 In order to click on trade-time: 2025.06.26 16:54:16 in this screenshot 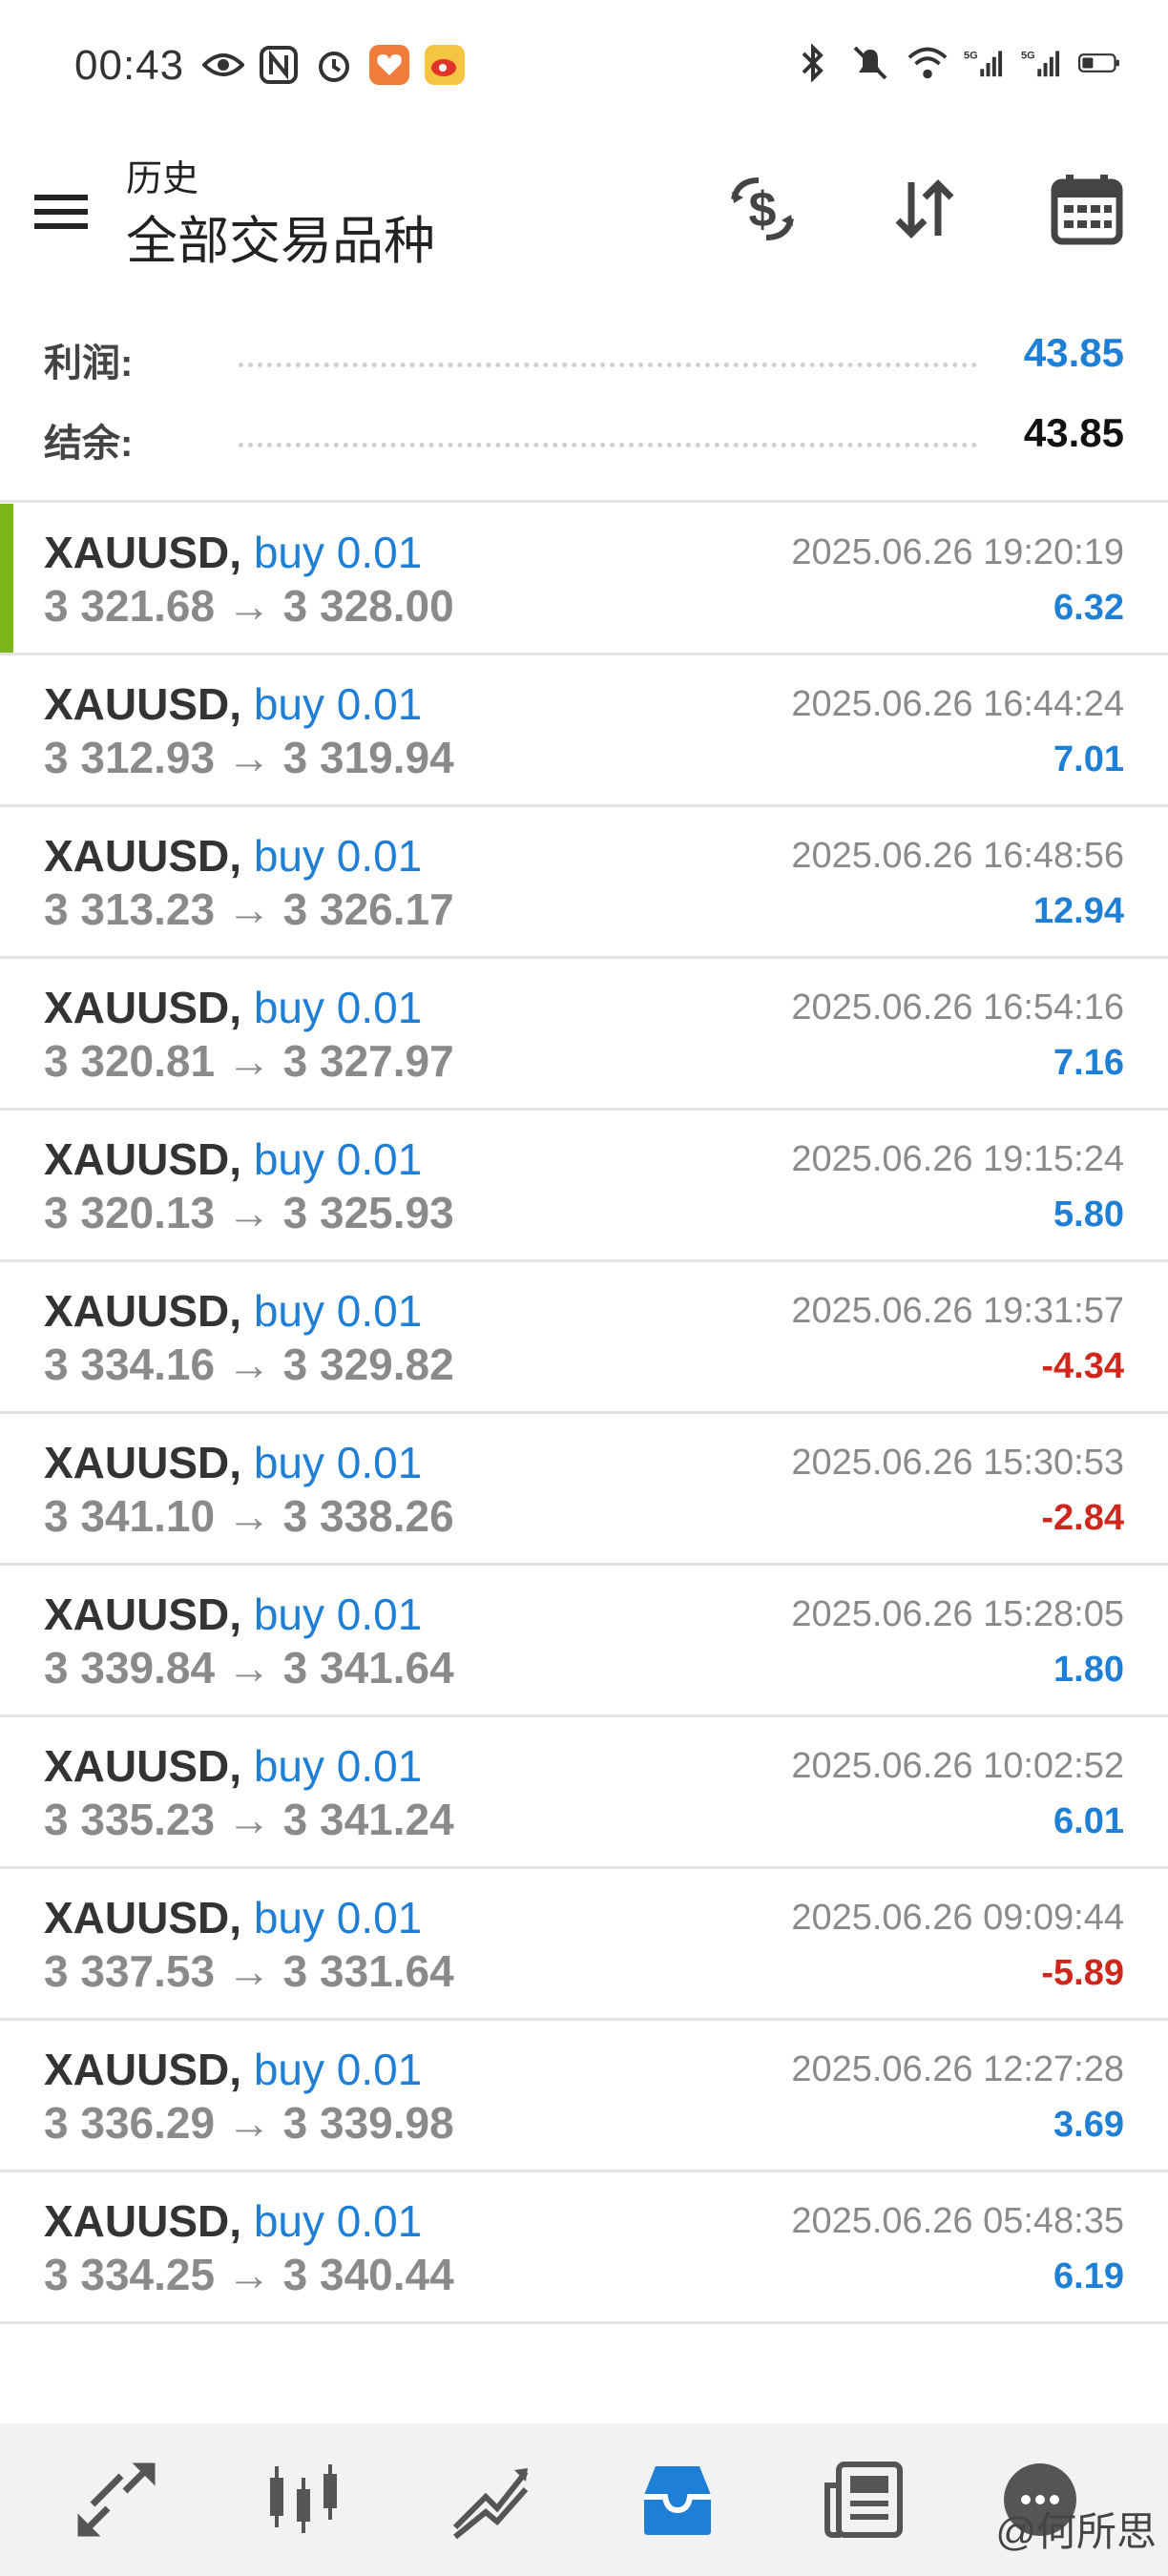, I will do `click(957, 1007)`.